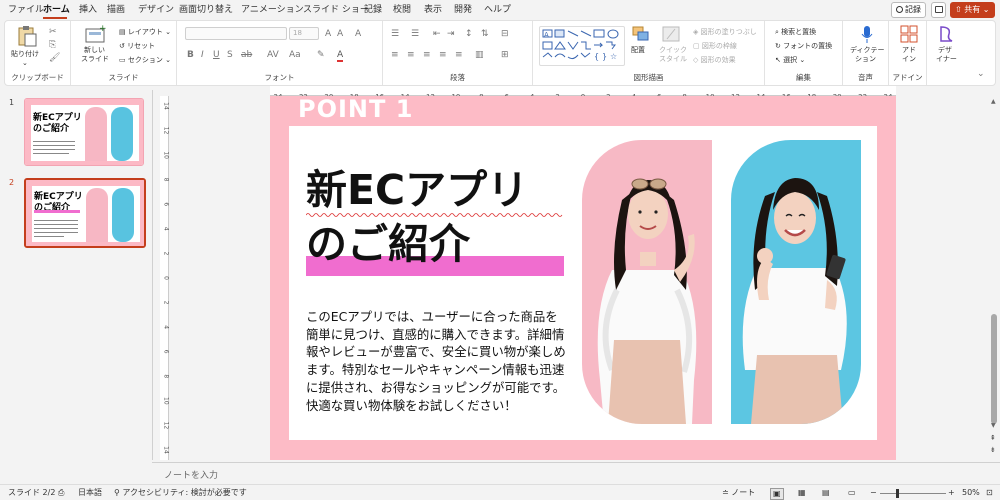 This screenshot has width=1000, height=500. I want to click on section-button: ▭ セクション ⌄, so click(145, 60).